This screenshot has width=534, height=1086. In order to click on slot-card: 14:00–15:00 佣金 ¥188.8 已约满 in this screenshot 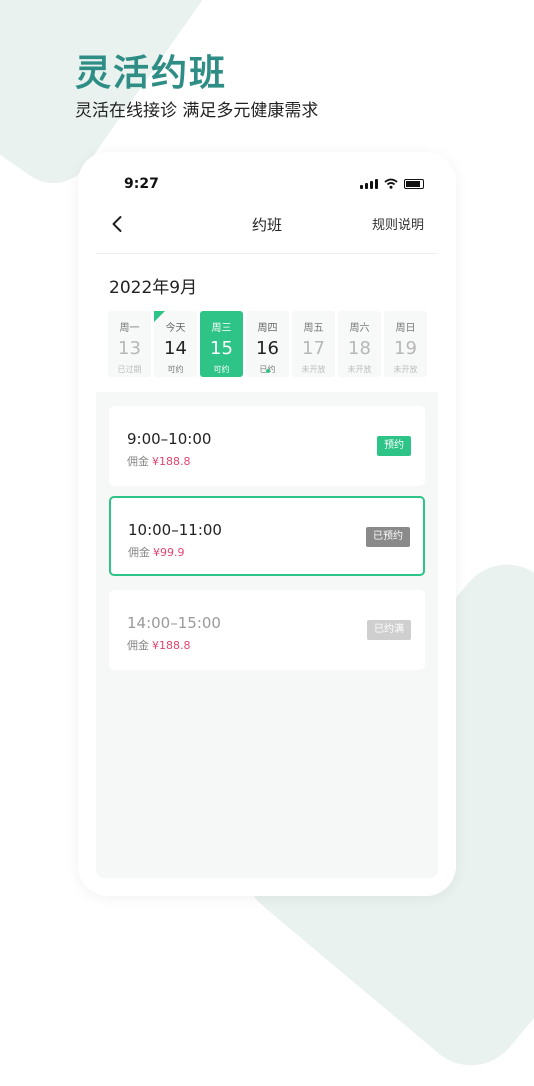, I will do `click(267, 630)`.